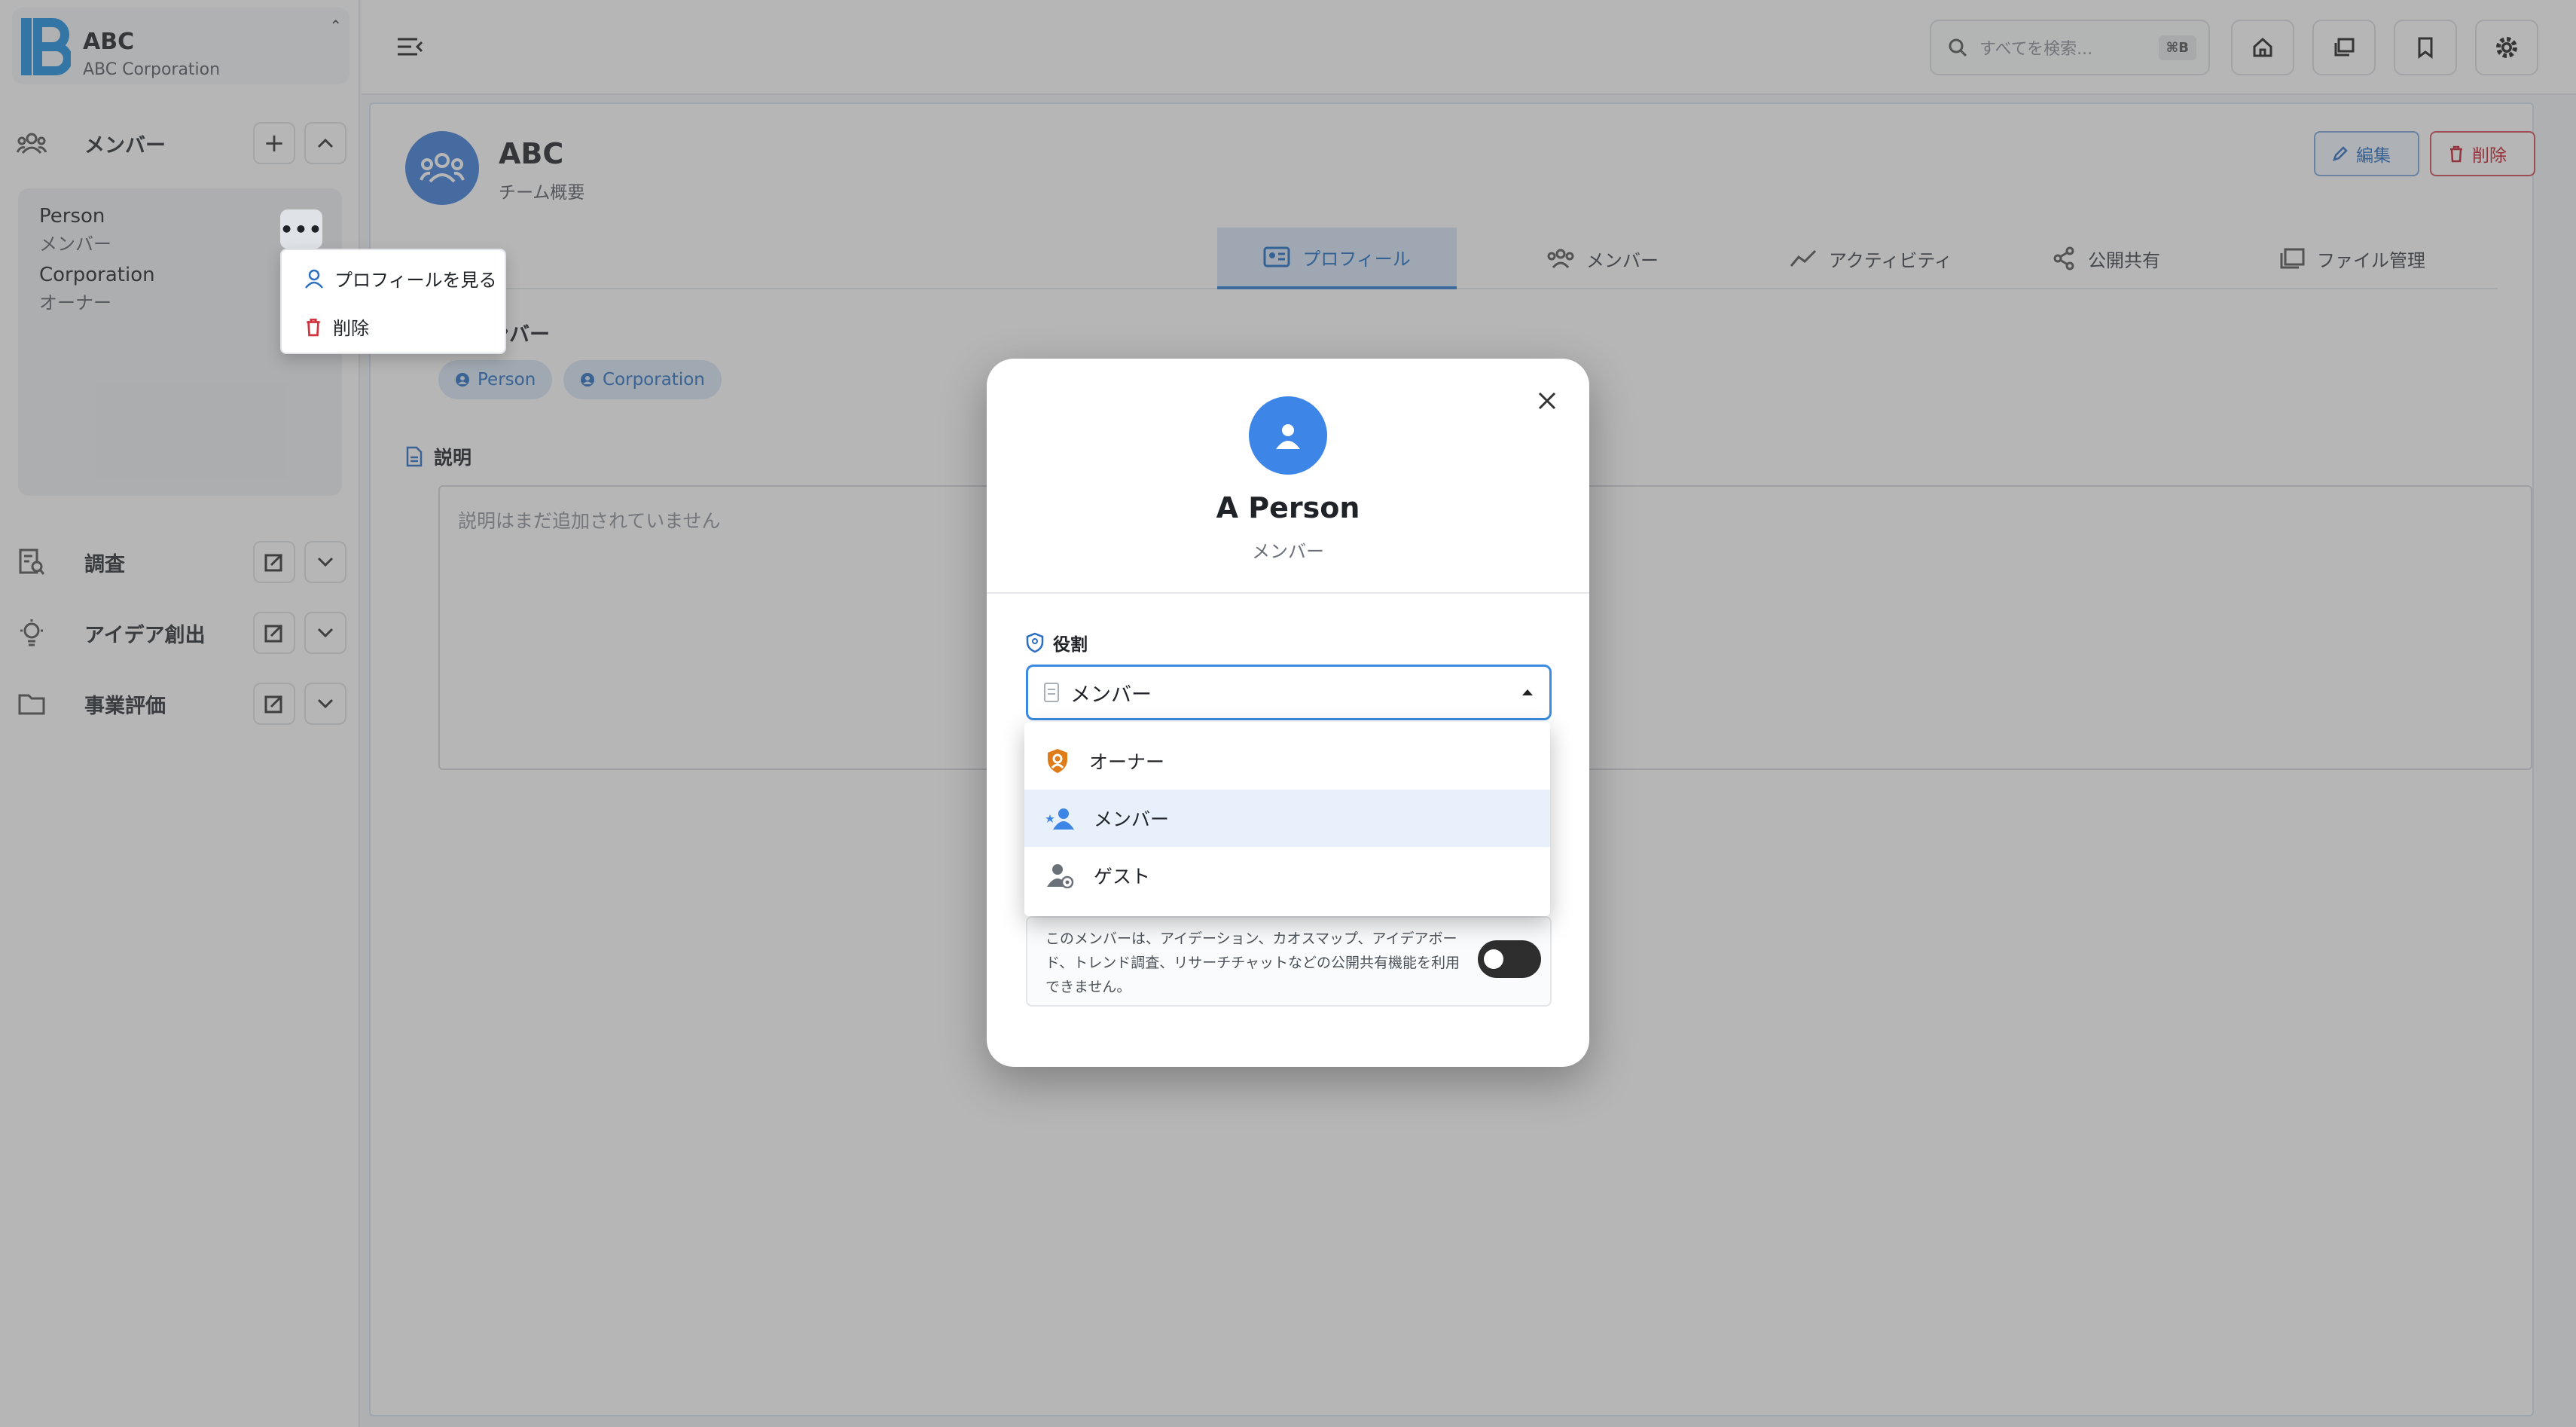 Image resolution: width=2576 pixels, height=1427 pixels. I want to click on role-option-label: オーナー, so click(1127, 762).